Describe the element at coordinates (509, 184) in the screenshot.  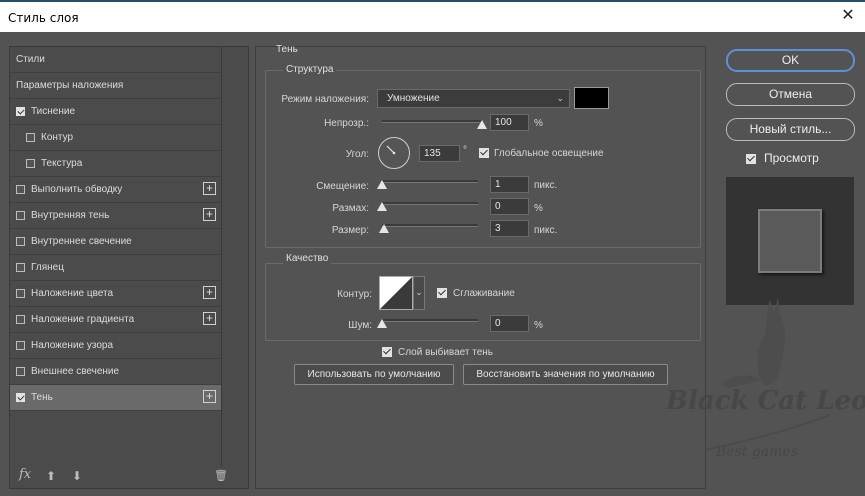
I see `distance-input: 1` at that location.